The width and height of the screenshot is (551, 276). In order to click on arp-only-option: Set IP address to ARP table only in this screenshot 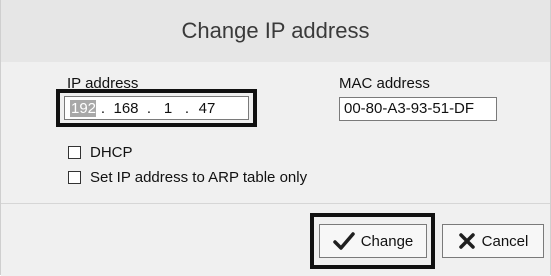, I will do `click(187, 177)`.